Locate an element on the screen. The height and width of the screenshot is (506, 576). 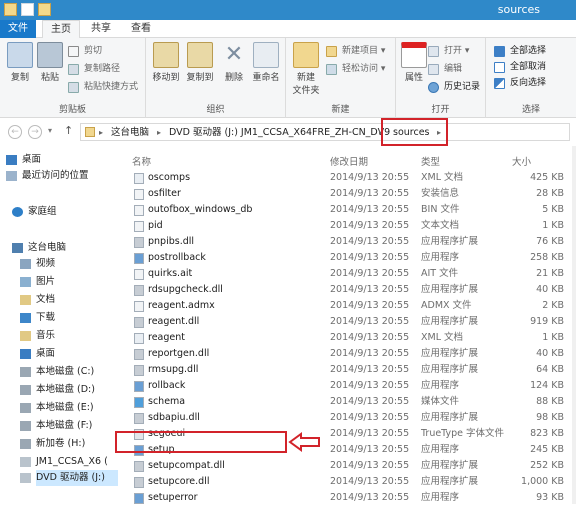
file-type: AIT 文件 is located at coordinates (440, 273).